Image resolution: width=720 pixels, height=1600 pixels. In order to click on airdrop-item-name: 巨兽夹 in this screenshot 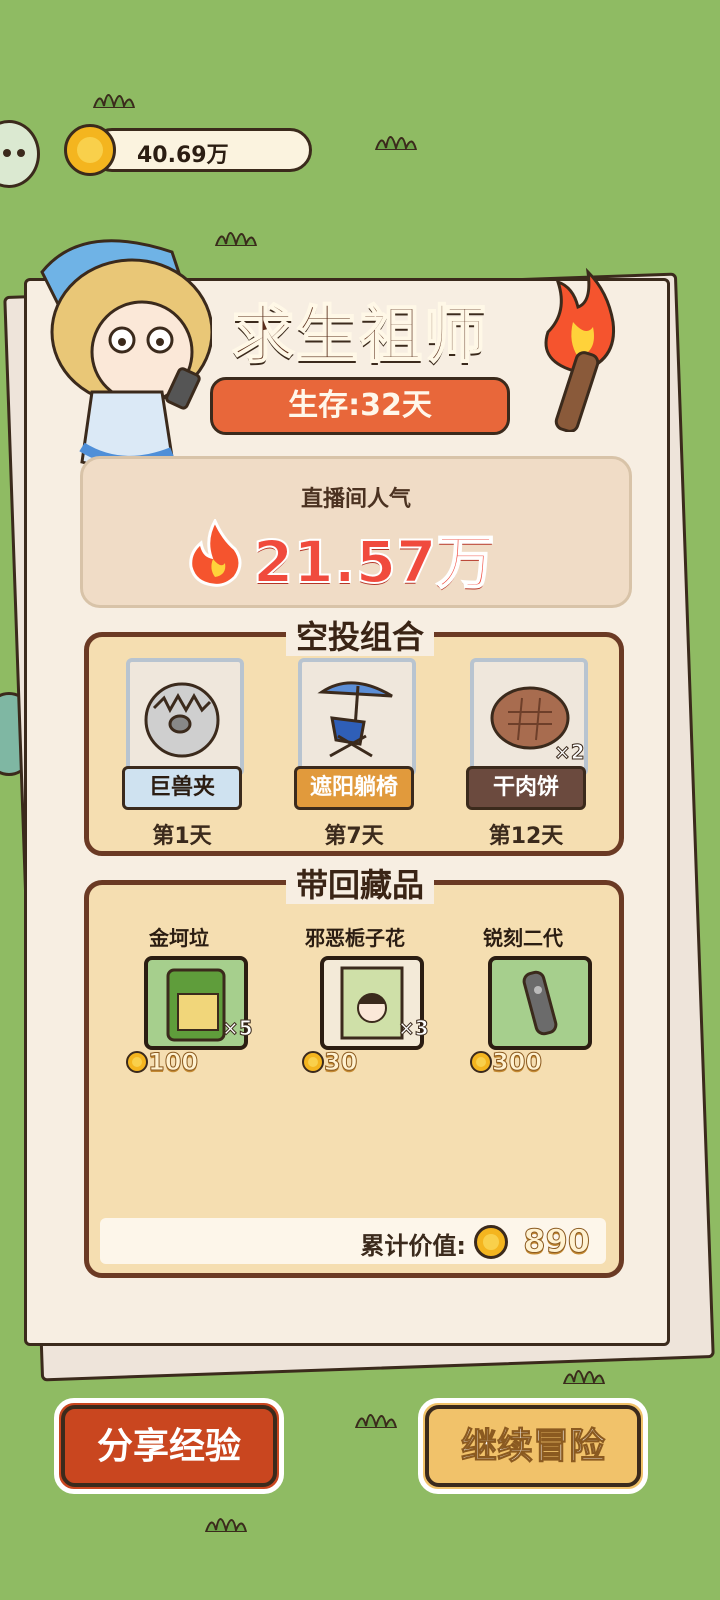, I will do `click(182, 788)`.